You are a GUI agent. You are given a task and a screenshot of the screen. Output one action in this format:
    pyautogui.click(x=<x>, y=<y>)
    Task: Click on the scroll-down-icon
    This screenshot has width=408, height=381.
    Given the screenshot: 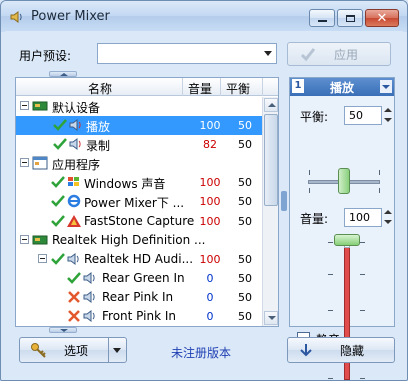 What is the action you would take?
    pyautogui.click(x=271, y=318)
    